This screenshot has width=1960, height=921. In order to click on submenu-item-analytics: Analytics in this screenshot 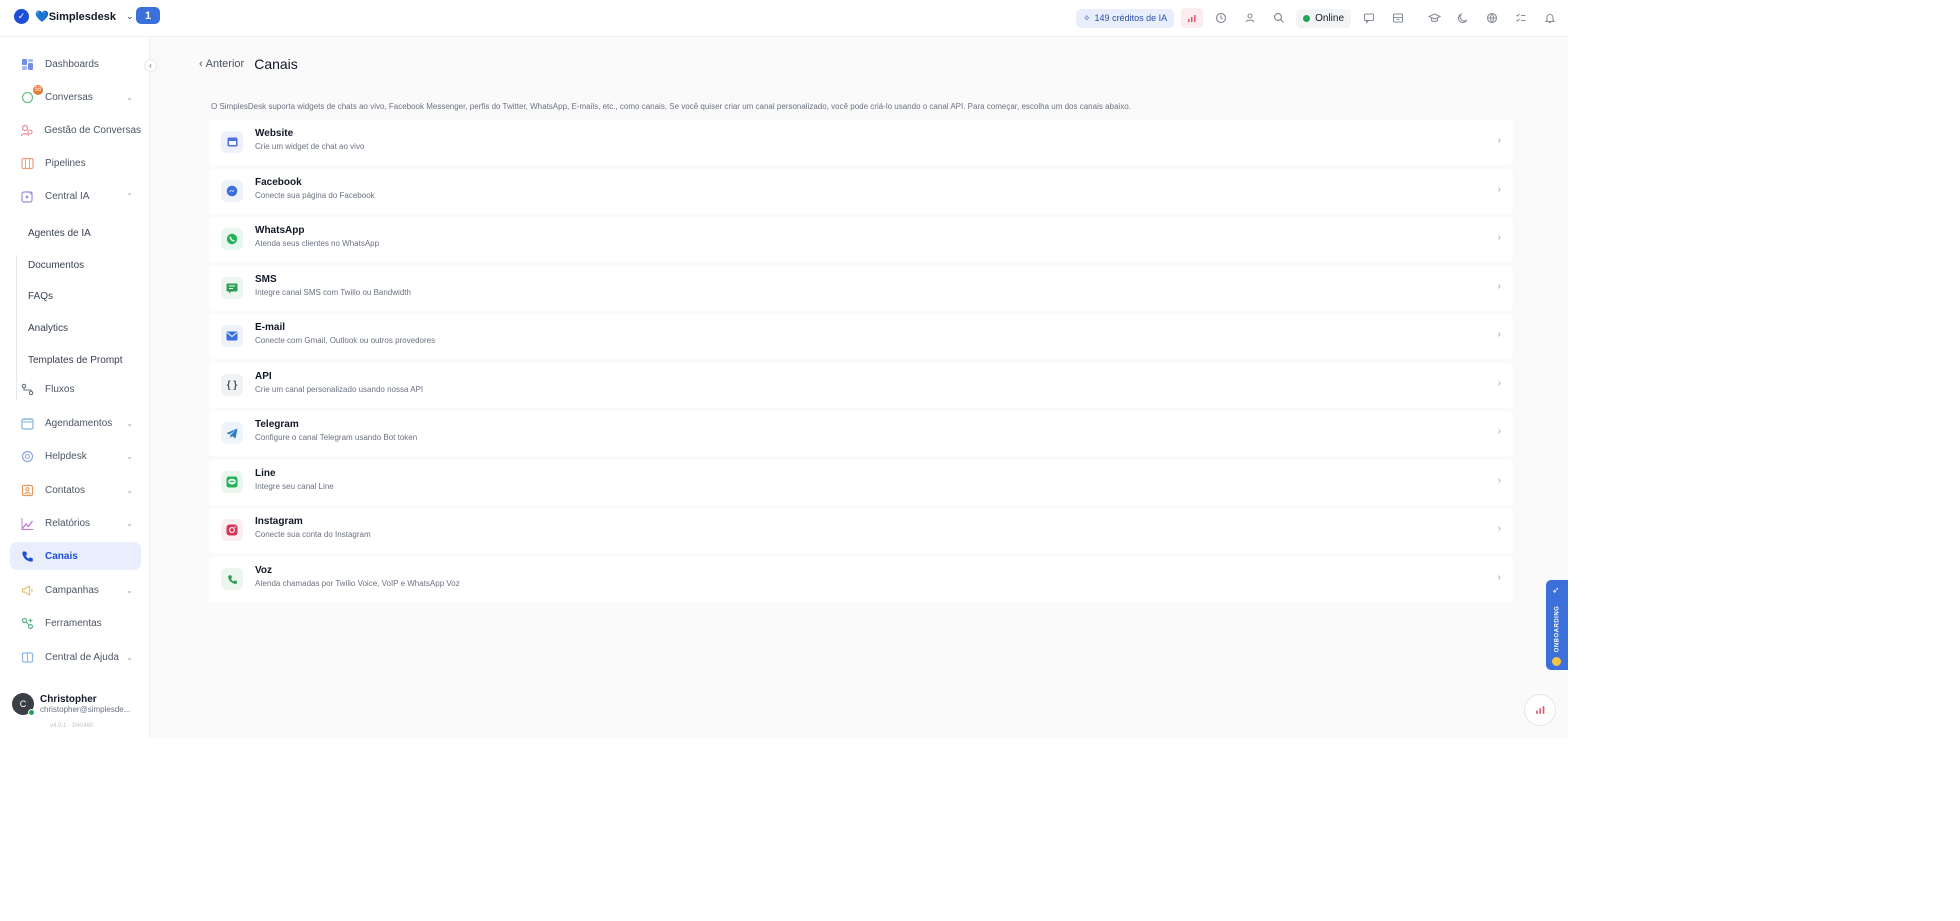, I will do `click(48, 328)`.